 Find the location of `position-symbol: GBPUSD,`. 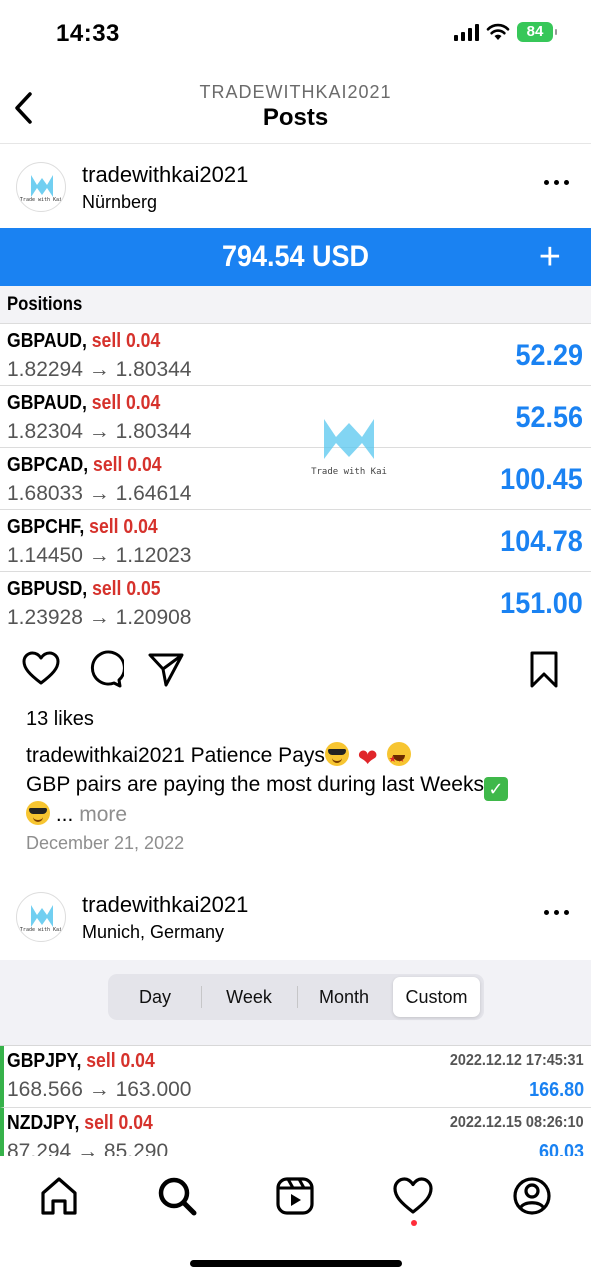

position-symbol: GBPUSD, is located at coordinates (47, 589).